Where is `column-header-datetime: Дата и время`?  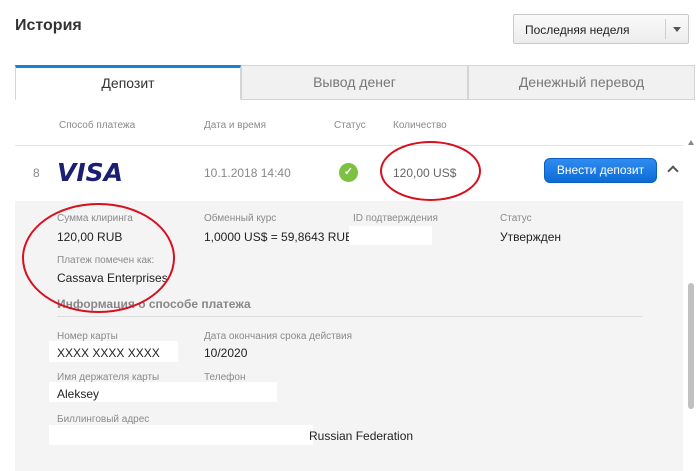
column-header-datetime: Дата и время is located at coordinates (235, 125).